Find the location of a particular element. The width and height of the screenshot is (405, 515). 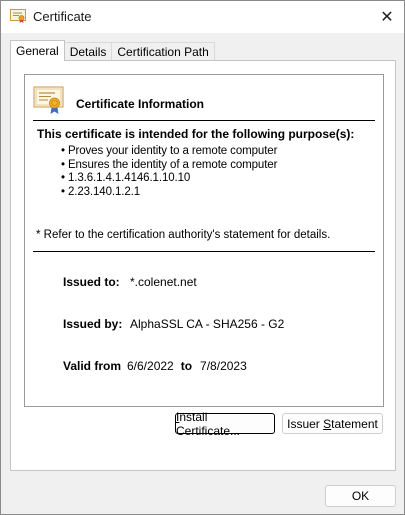

certificate-icon is located at coordinates (18, 16).